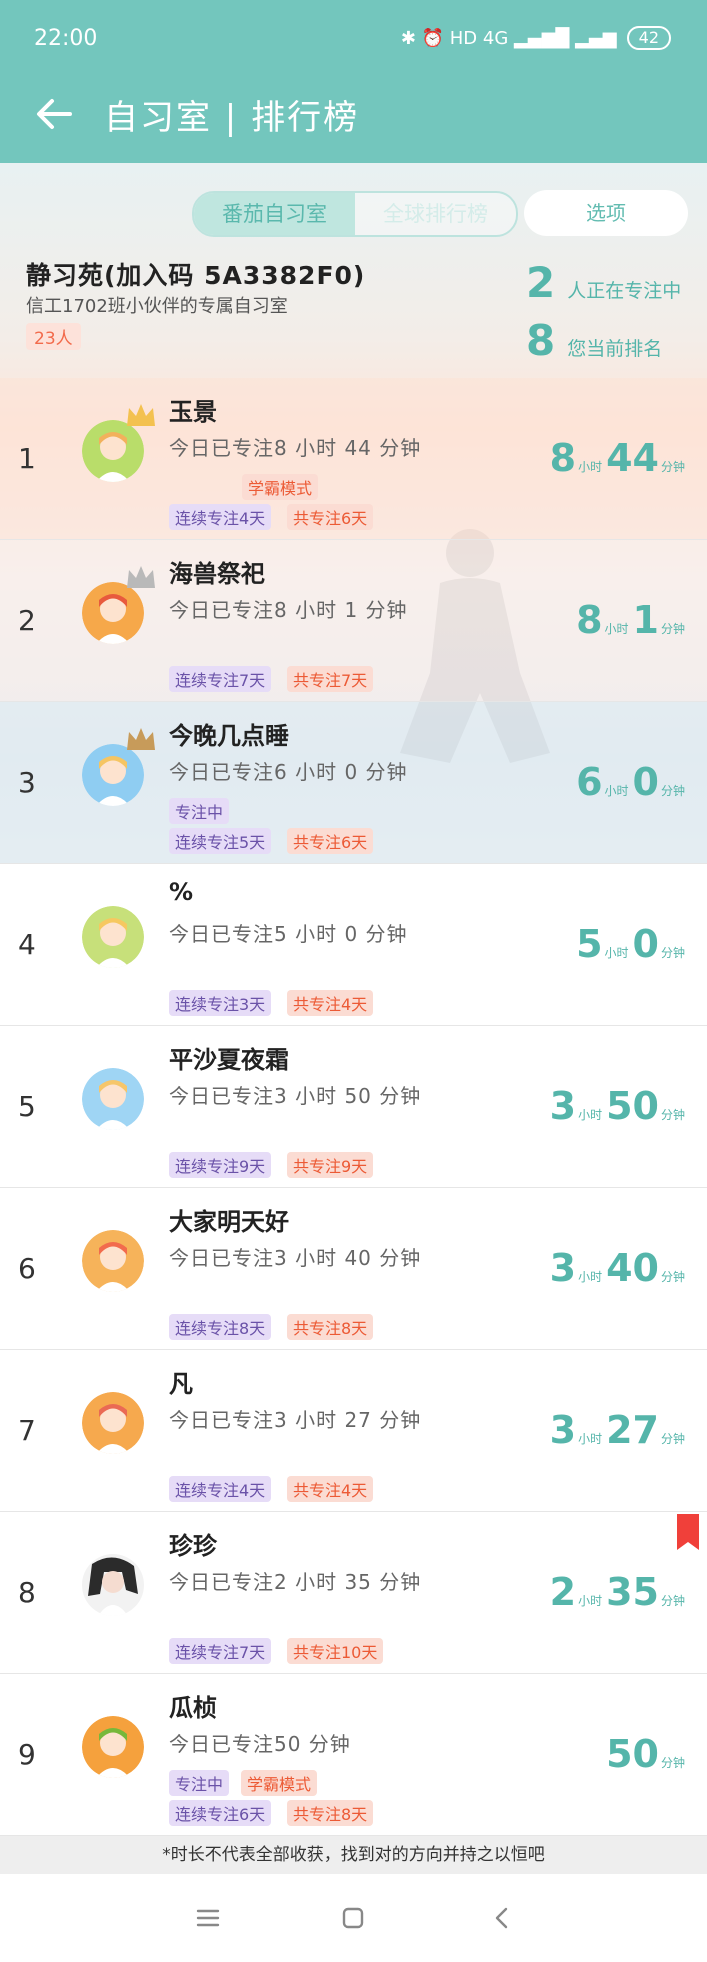 The image size is (707, 1962). Describe the element at coordinates (288, 610) in the screenshot. I see `today-duration-text: 今日已专注8 小时 1 分钟` at that location.